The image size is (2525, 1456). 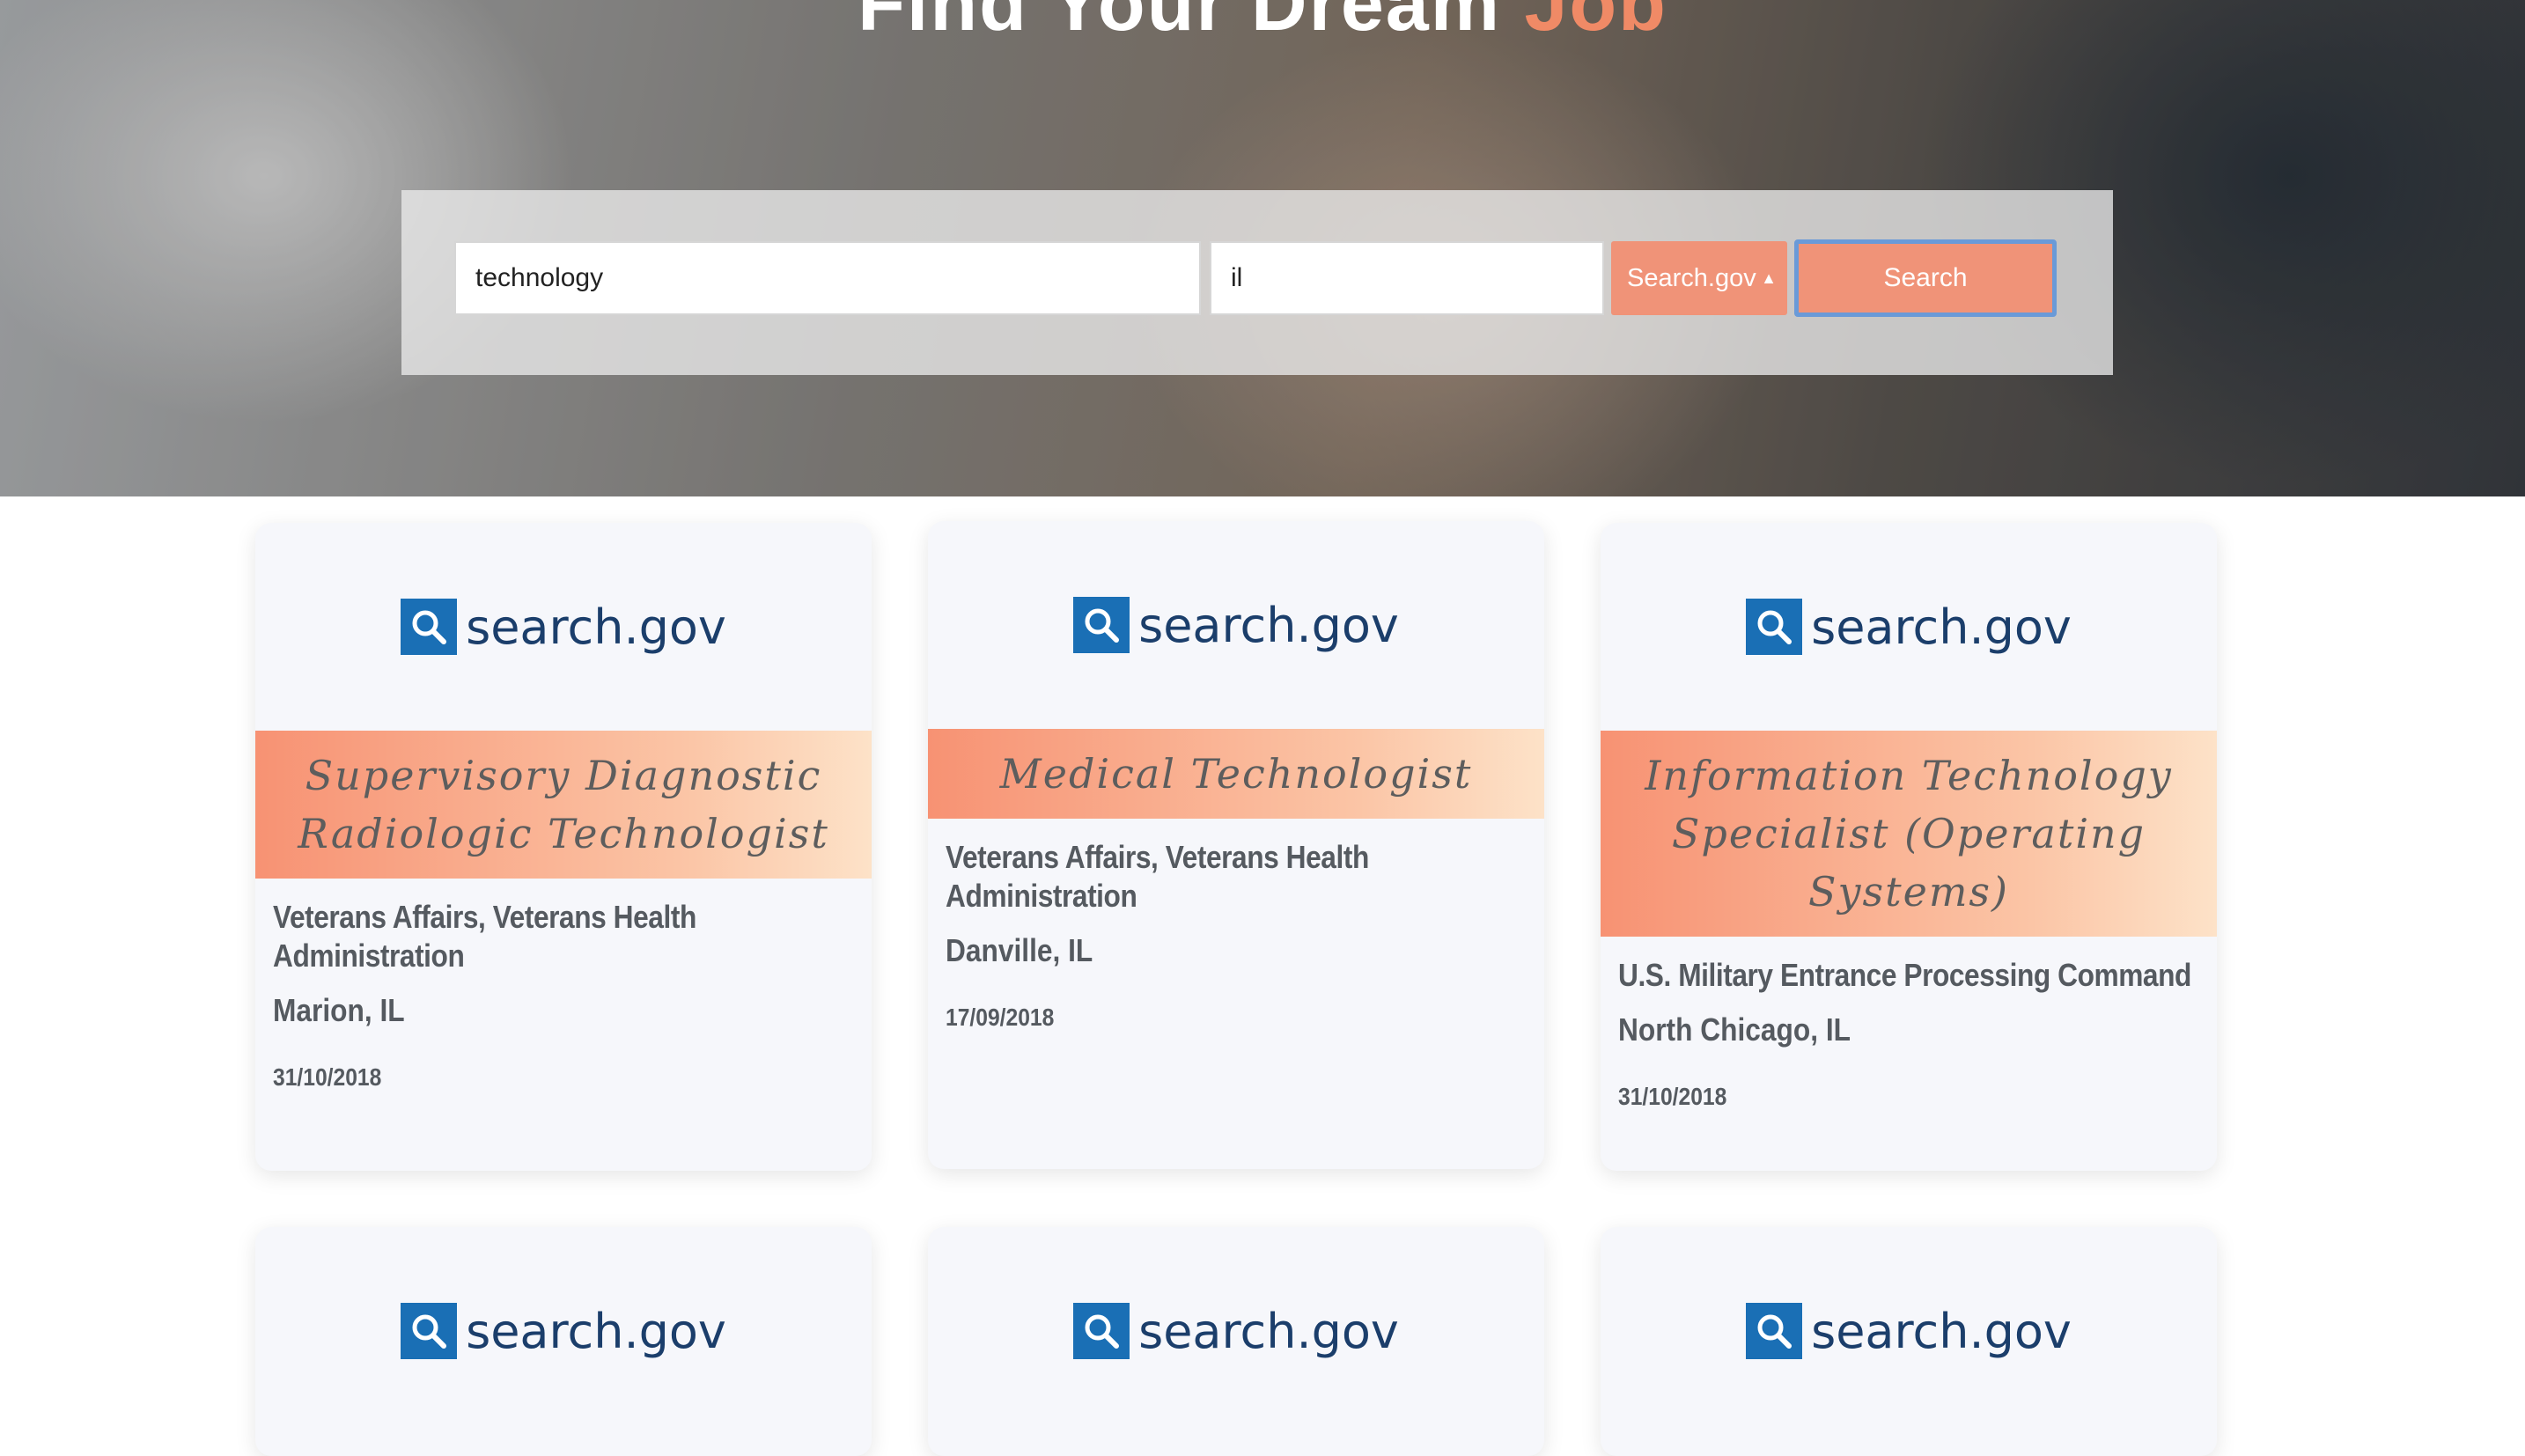 I want to click on source-select: Search.gov ▲, so click(x=1699, y=278).